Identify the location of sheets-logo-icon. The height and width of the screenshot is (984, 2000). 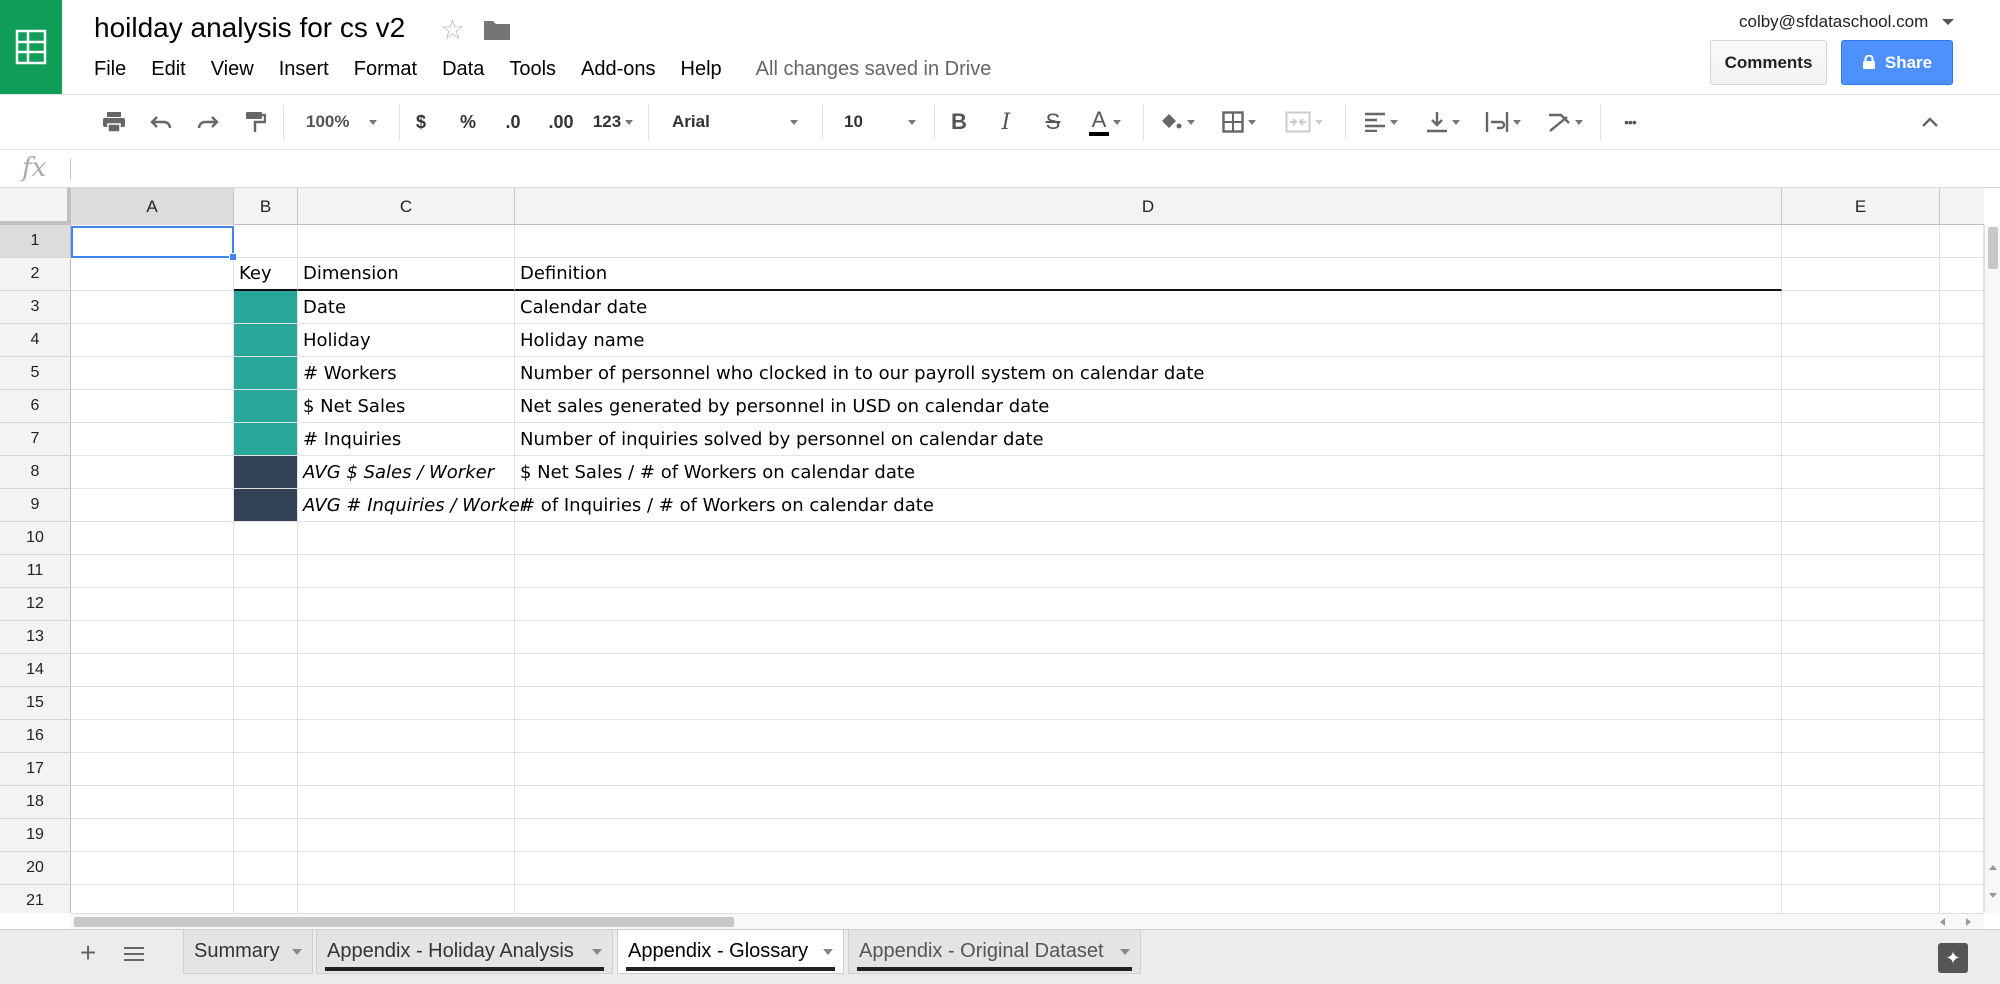
(31, 47).